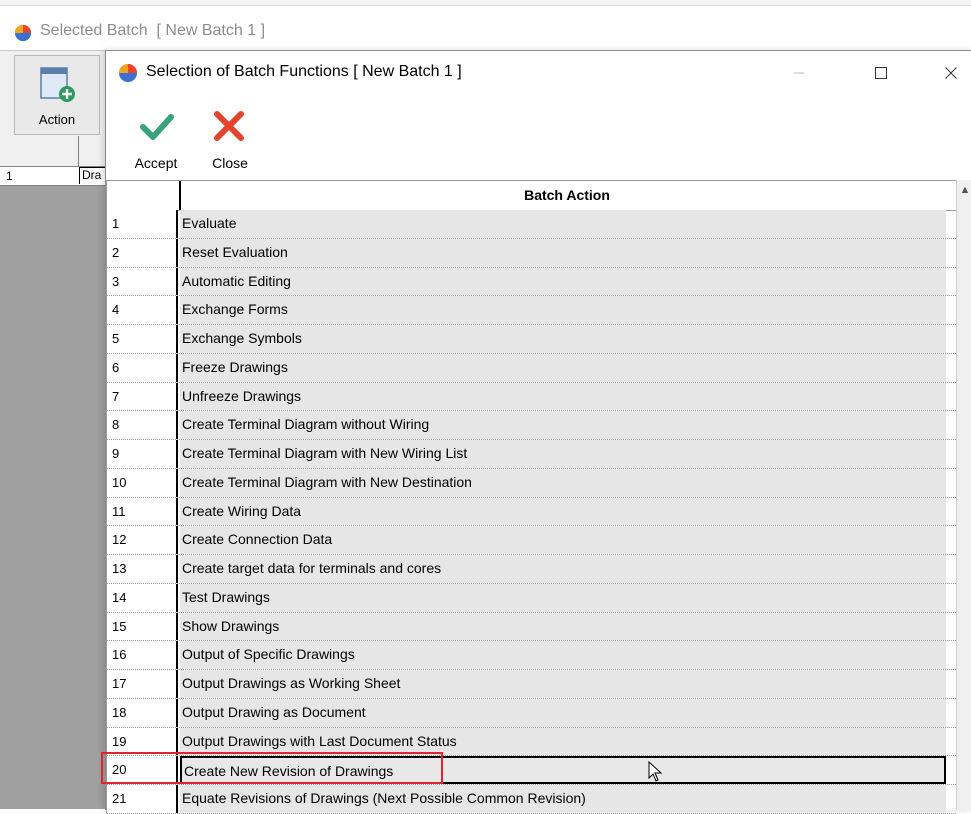 This screenshot has height=814, width=971. Describe the element at coordinates (142, 655) in the screenshot. I see `row-number: 16` at that location.